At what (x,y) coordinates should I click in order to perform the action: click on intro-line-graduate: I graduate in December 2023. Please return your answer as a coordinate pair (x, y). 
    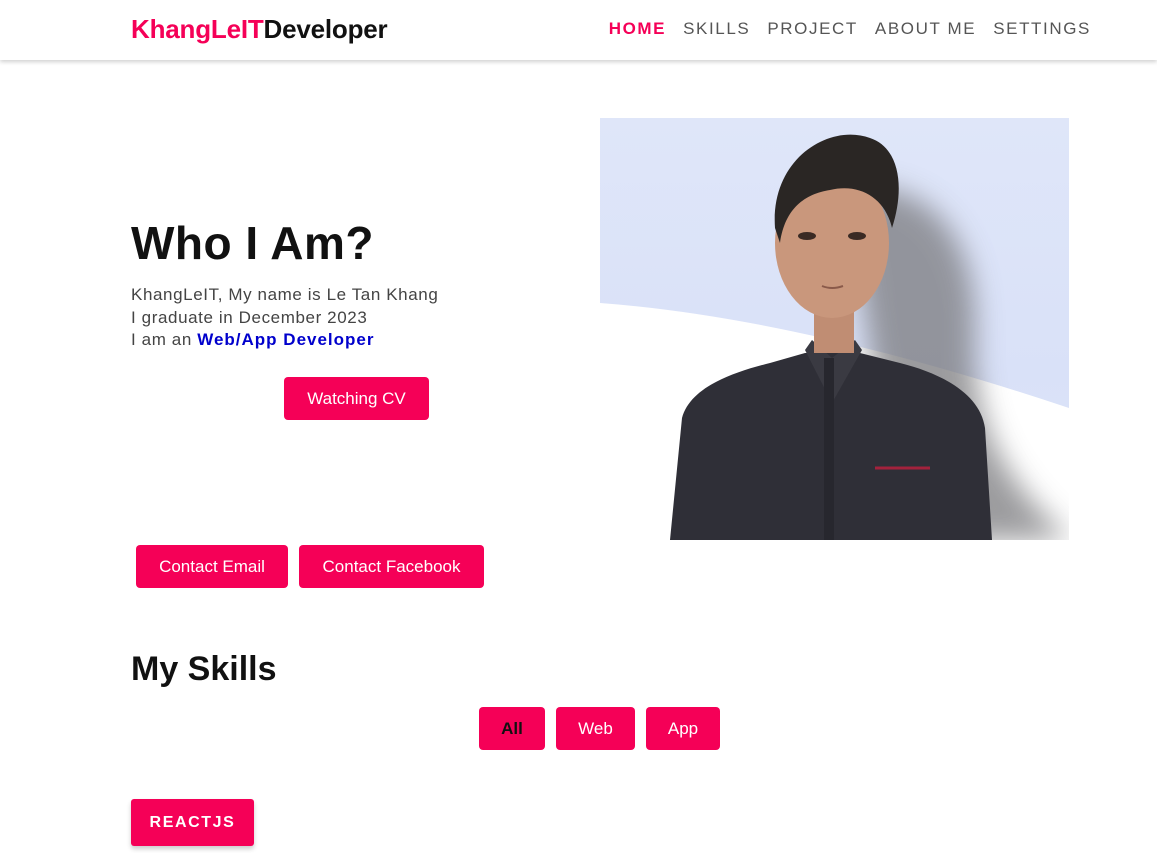
    Looking at the image, I should click on (249, 317).